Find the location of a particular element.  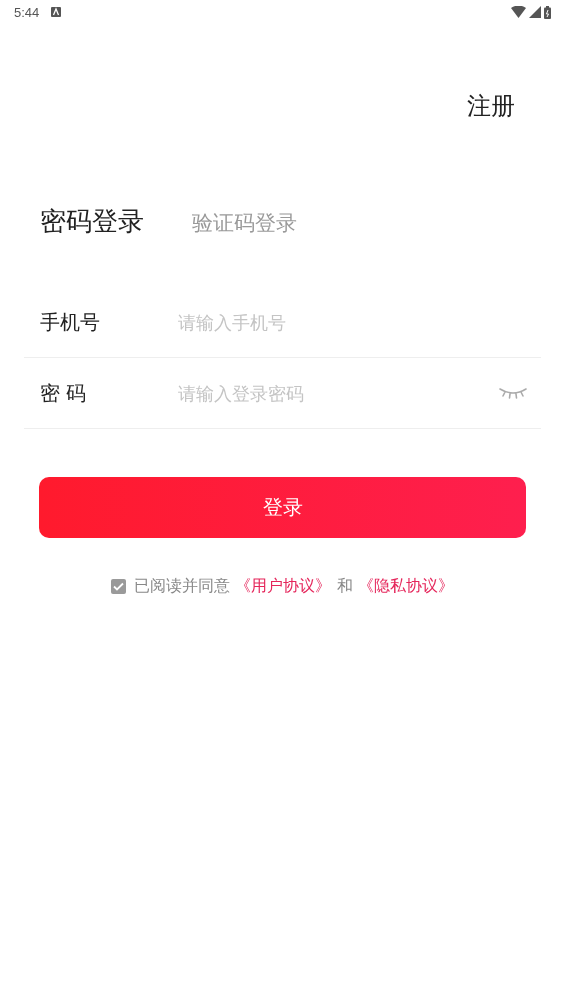

signal-icon is located at coordinates (535, 12).